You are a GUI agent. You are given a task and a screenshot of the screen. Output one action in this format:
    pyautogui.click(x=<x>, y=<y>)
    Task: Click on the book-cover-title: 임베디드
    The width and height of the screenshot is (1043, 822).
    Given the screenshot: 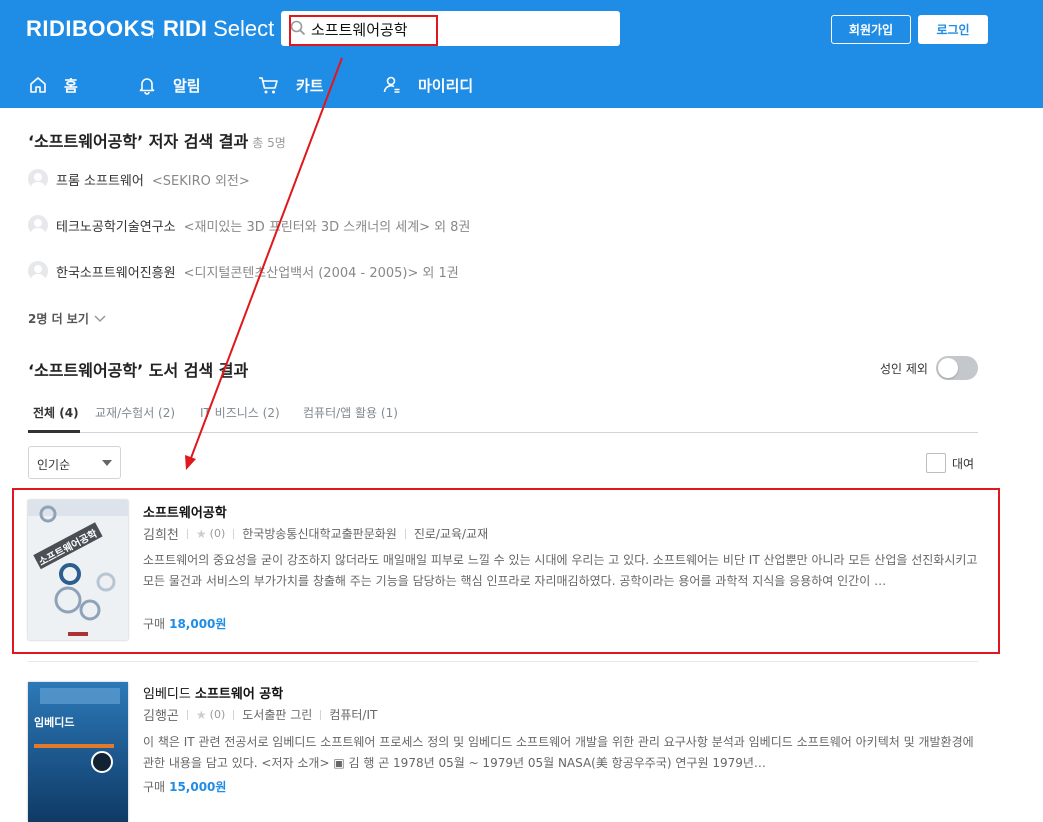 What is the action you would take?
    pyautogui.click(x=54, y=722)
    